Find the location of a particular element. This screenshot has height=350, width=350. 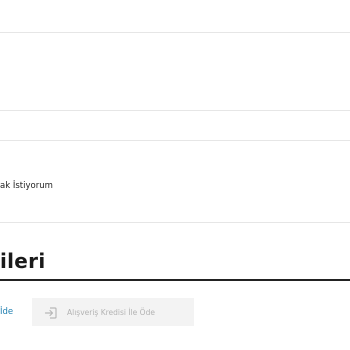

section-title: ileri is located at coordinates (23, 261).